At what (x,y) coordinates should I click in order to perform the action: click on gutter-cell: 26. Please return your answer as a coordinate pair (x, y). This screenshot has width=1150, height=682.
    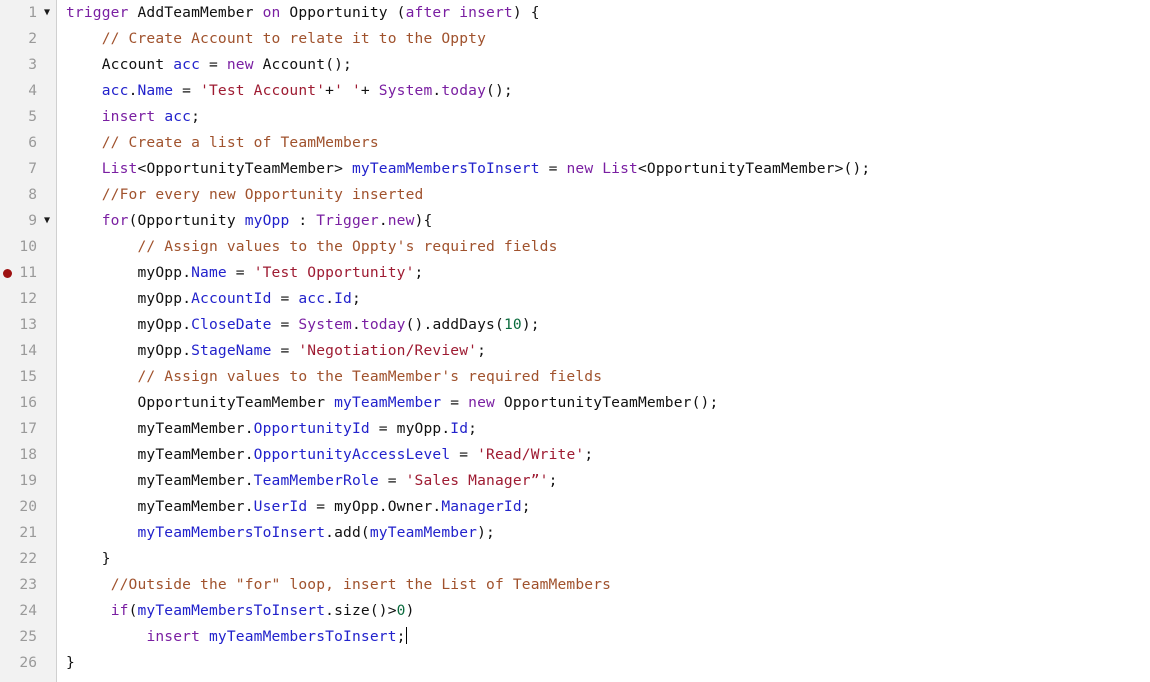
    Looking at the image, I should click on (28, 663).